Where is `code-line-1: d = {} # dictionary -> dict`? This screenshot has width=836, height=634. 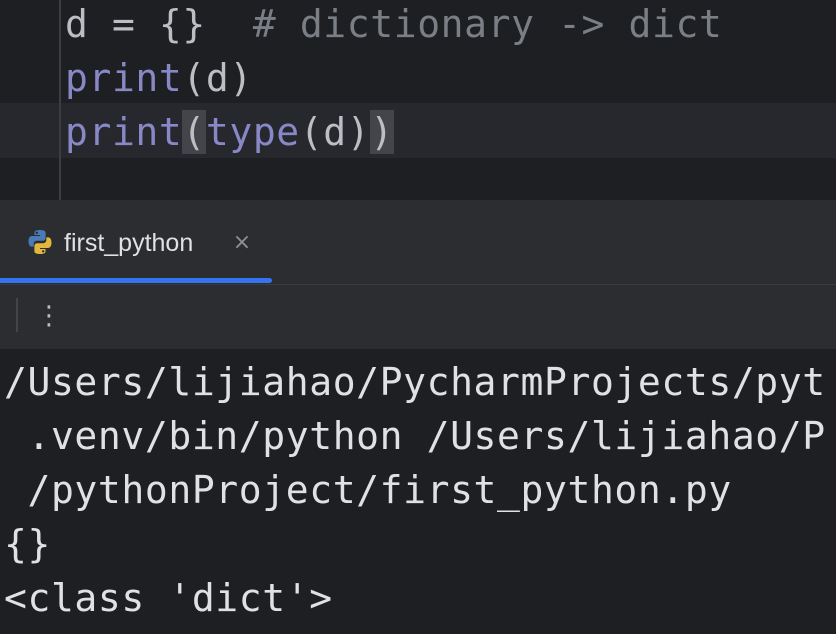
code-line-1: d = {} # dictionary -> dict is located at coordinates (393, 25).